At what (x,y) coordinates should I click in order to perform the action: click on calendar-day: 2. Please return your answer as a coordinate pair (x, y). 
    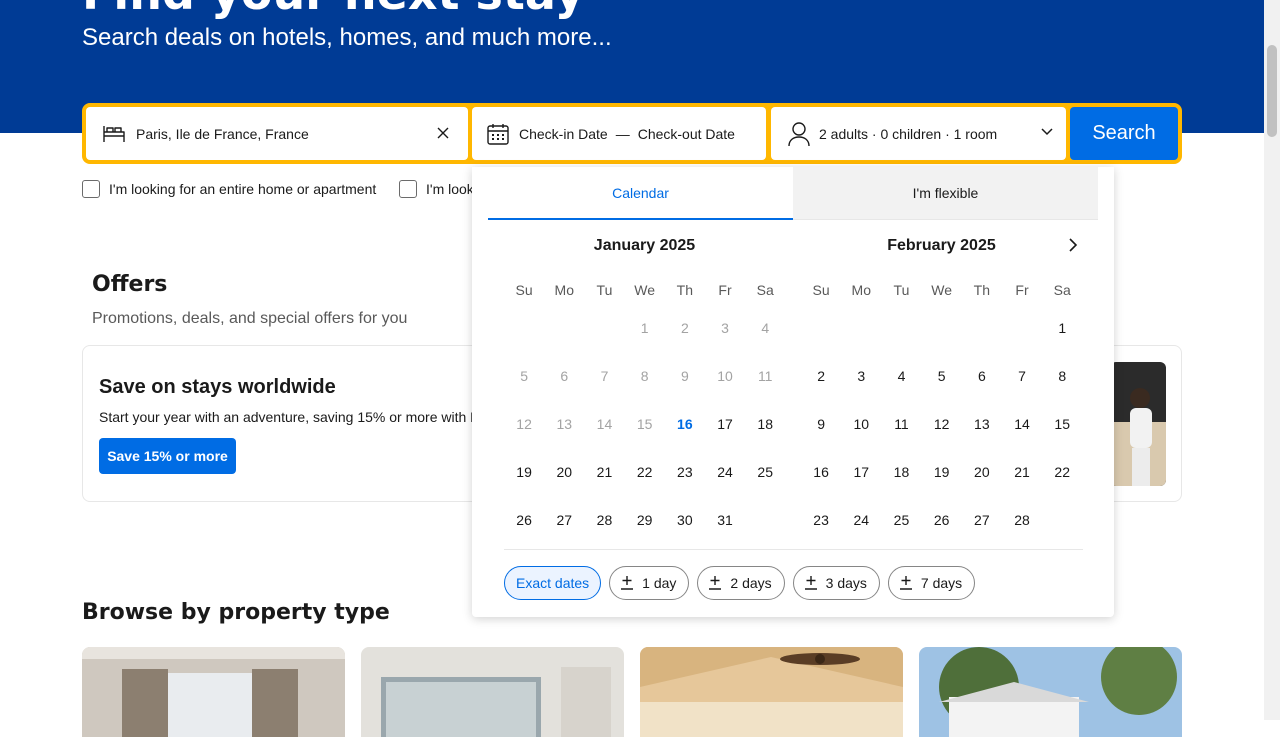
    Looking at the image, I should click on (821, 379).